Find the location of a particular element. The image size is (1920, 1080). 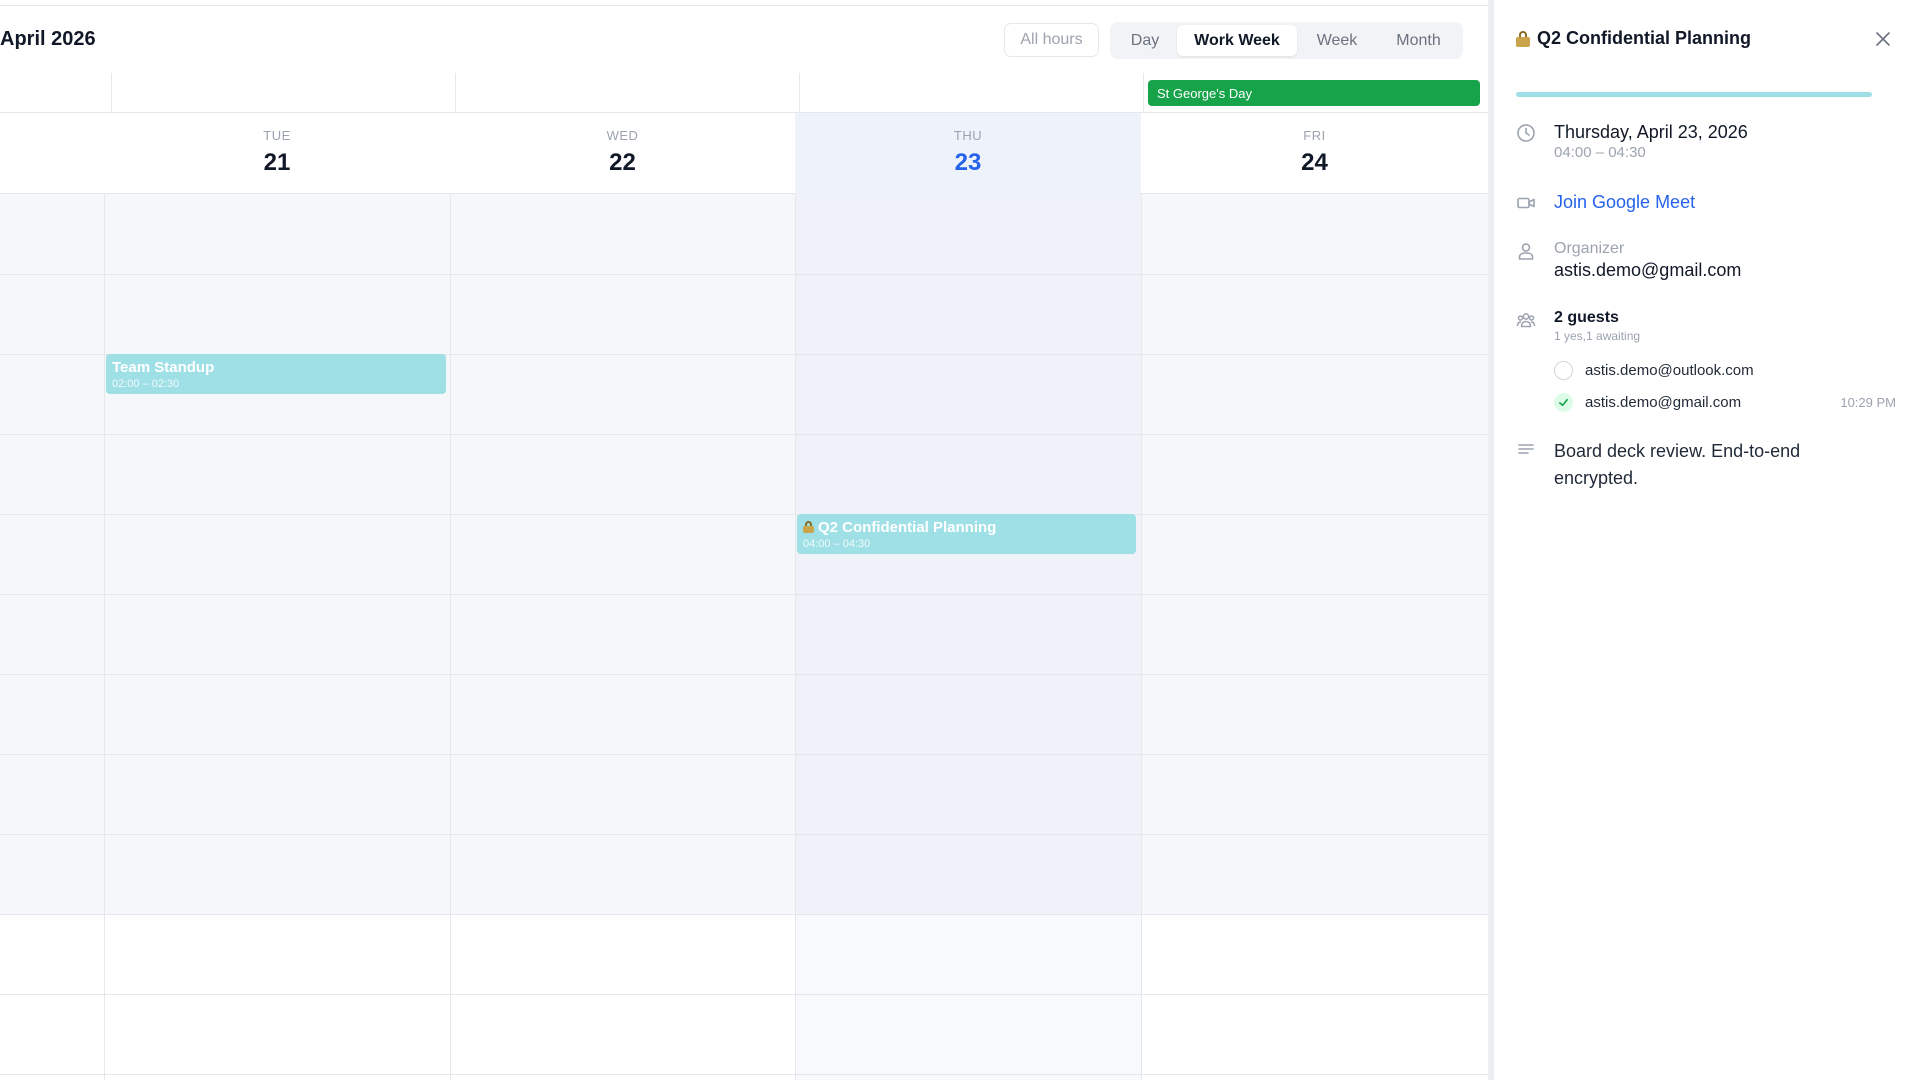

day-column-wed is located at coordinates (622, 637).